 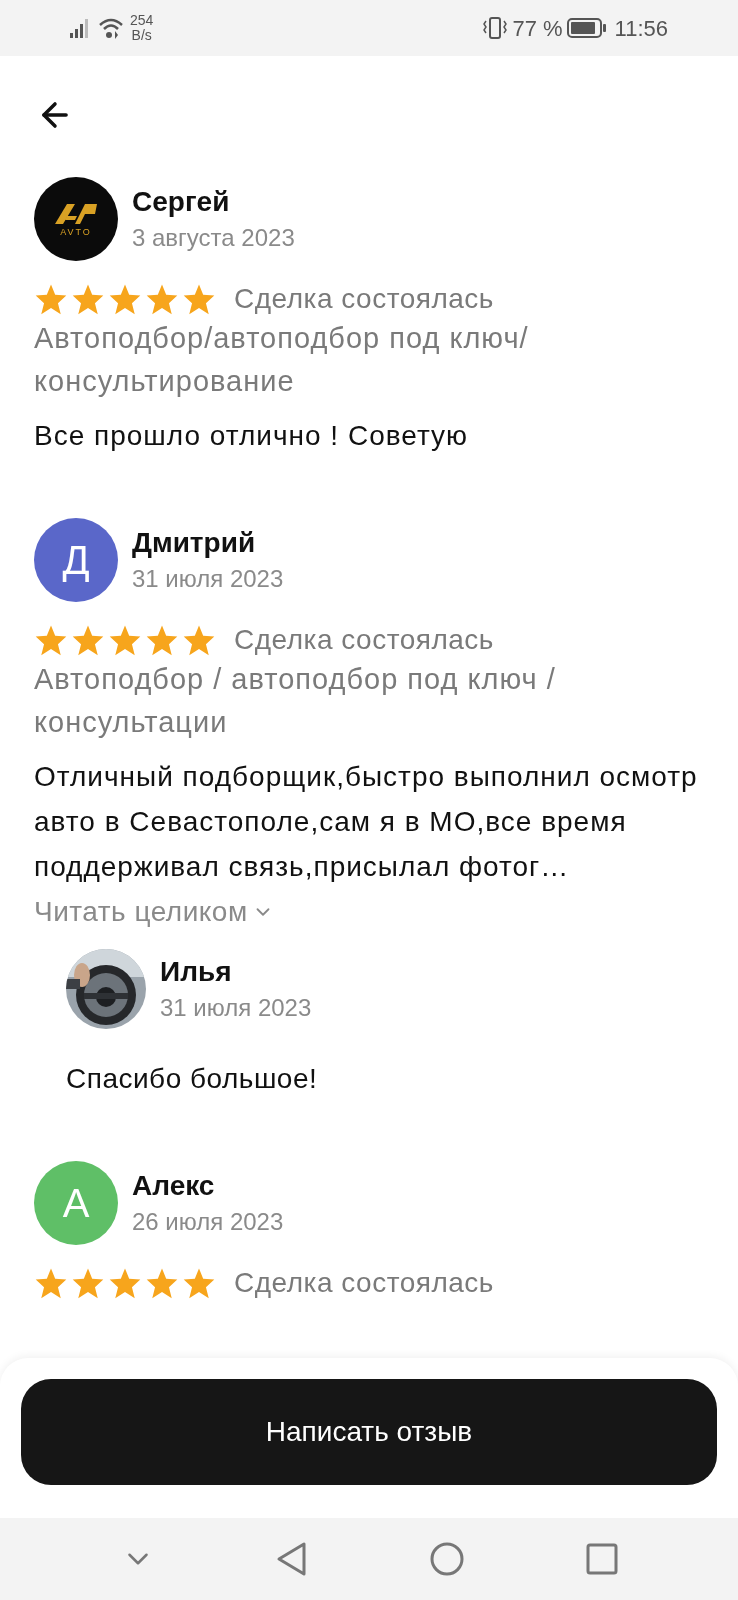 What do you see at coordinates (369, 1432) in the screenshot?
I see `write-review-button: Написать отзыв` at bounding box center [369, 1432].